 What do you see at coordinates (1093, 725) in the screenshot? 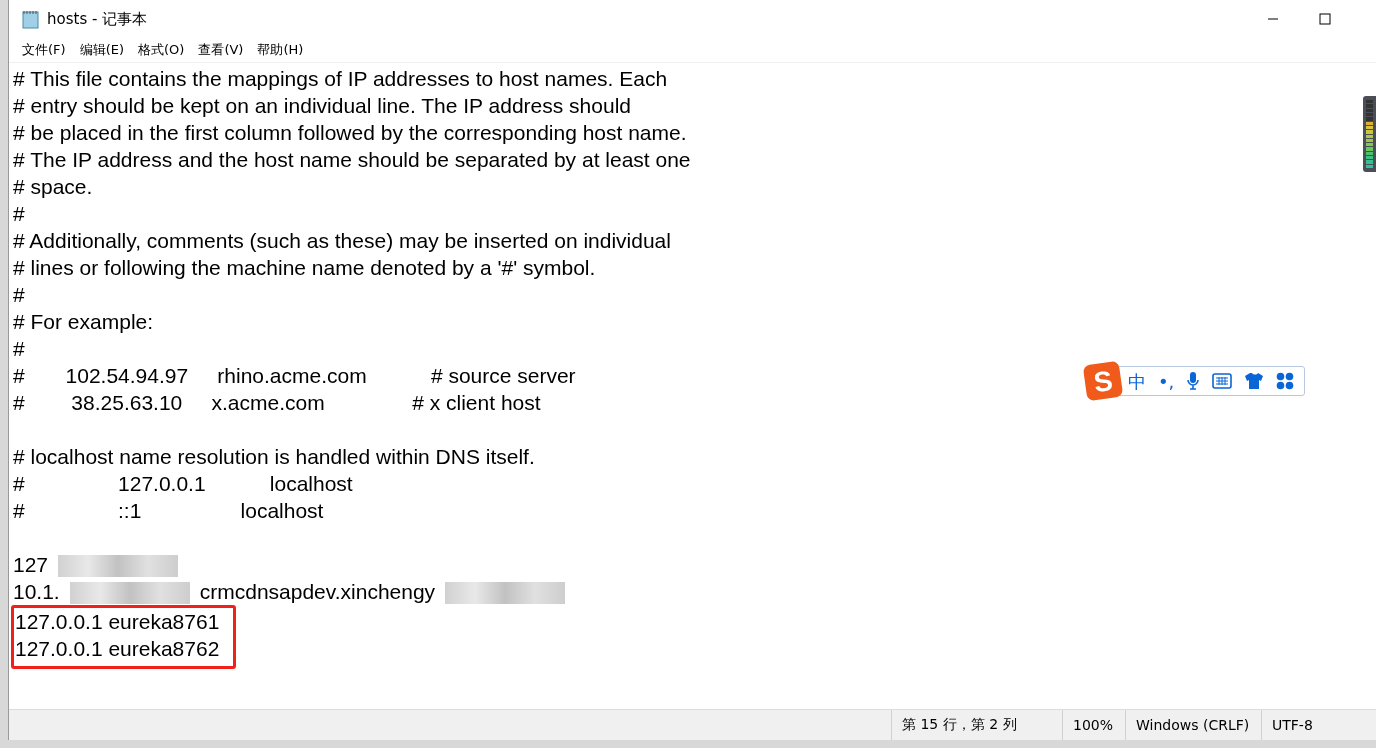
I see `zoom-level: 100%` at bounding box center [1093, 725].